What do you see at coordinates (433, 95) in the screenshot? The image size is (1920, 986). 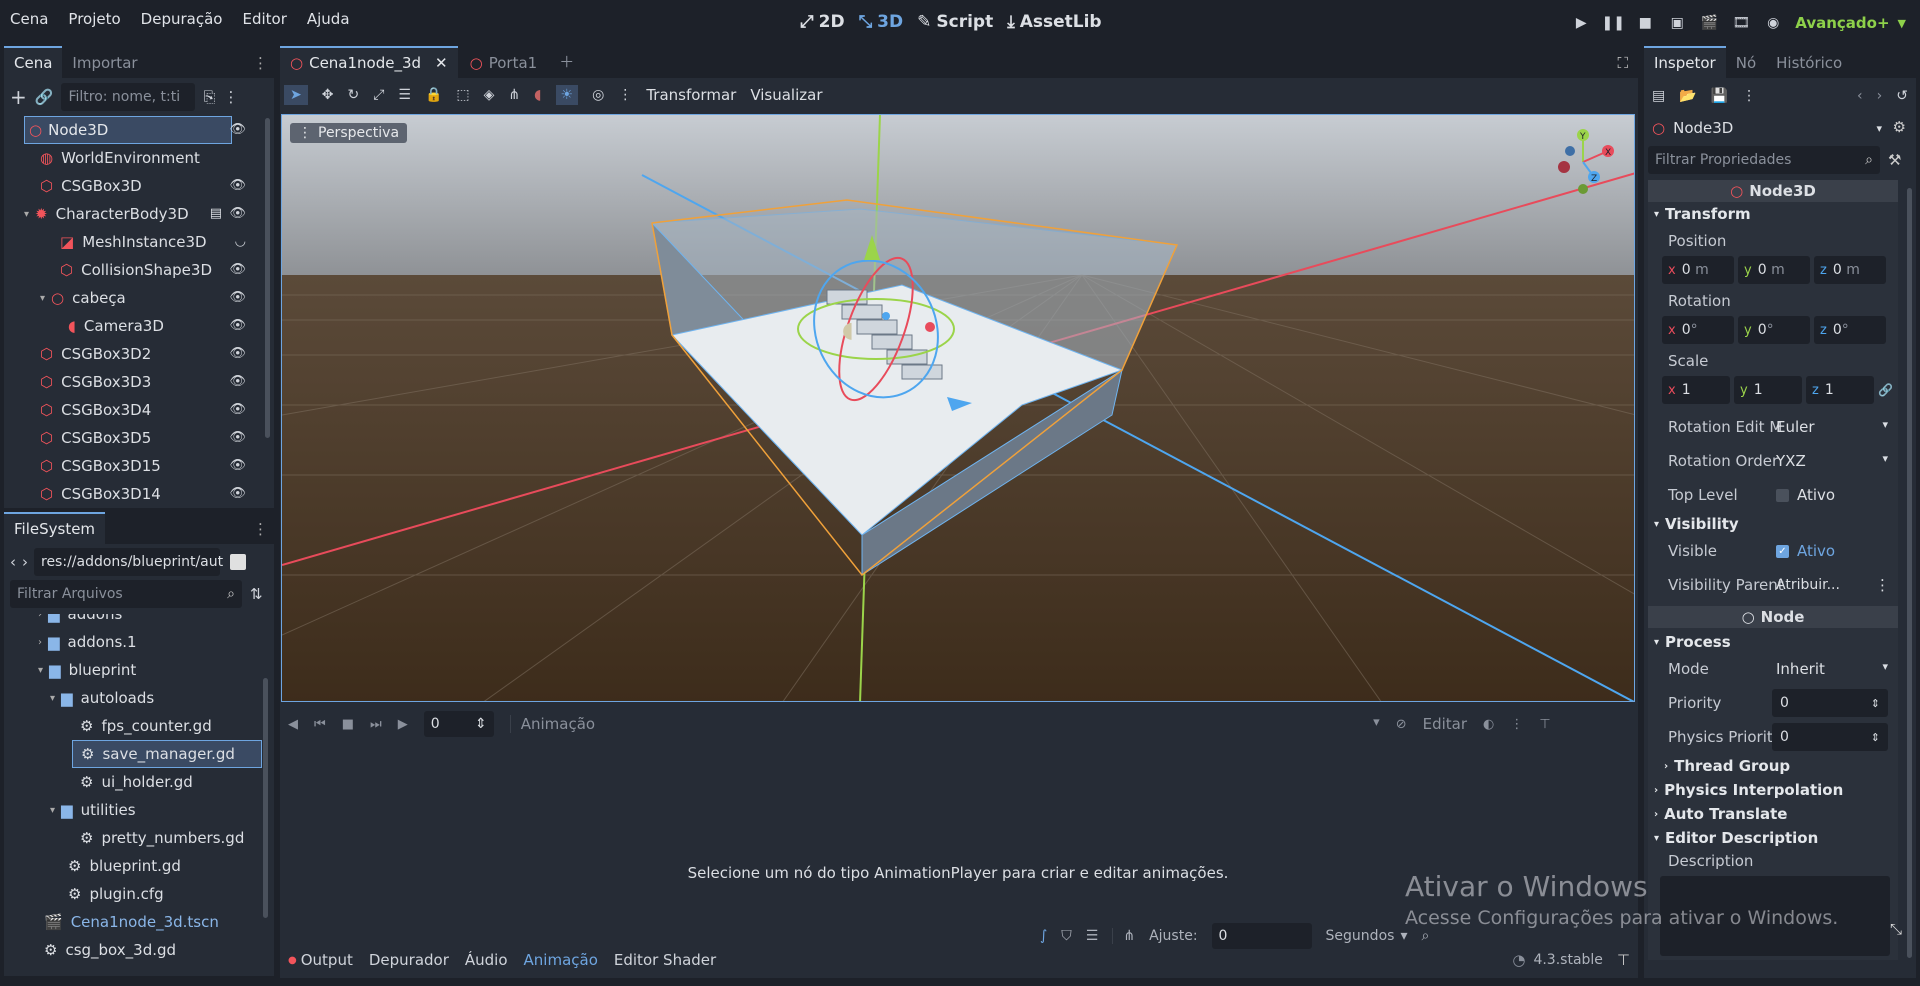 I see `lock-icon: 🔒` at bounding box center [433, 95].